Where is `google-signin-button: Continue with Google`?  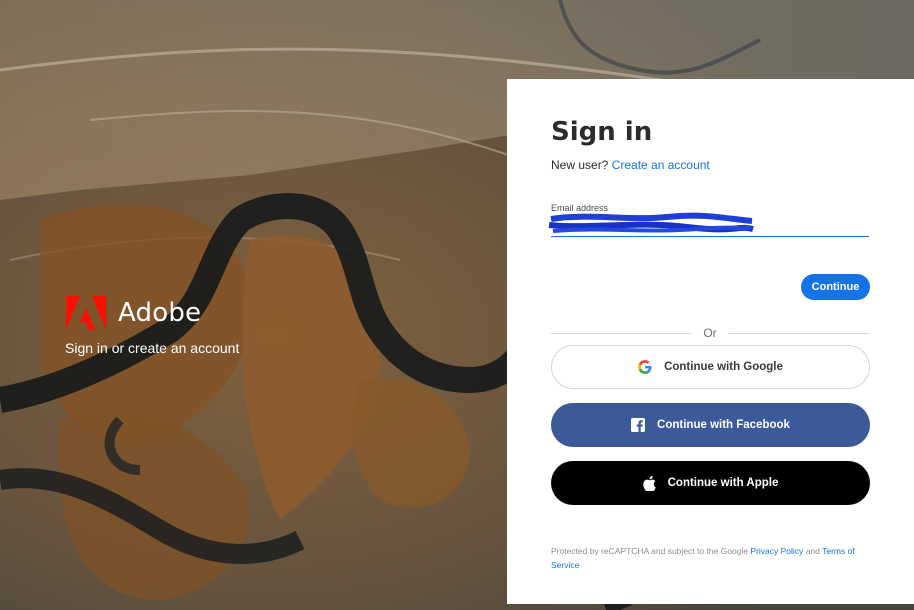 google-signin-button: Continue with Google is located at coordinates (710, 367).